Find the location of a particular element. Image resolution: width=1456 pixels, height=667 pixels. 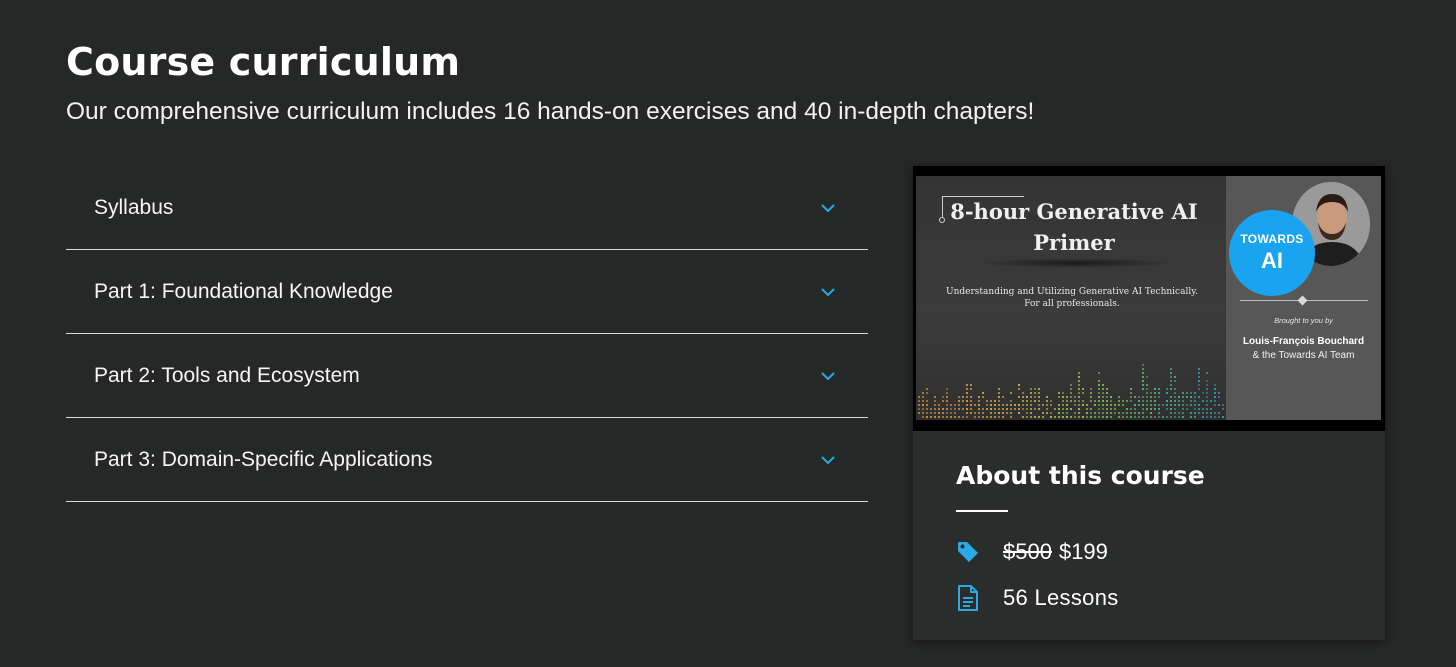

thumbnail-subtitle-line2: For all professionals. is located at coordinates (1072, 304).